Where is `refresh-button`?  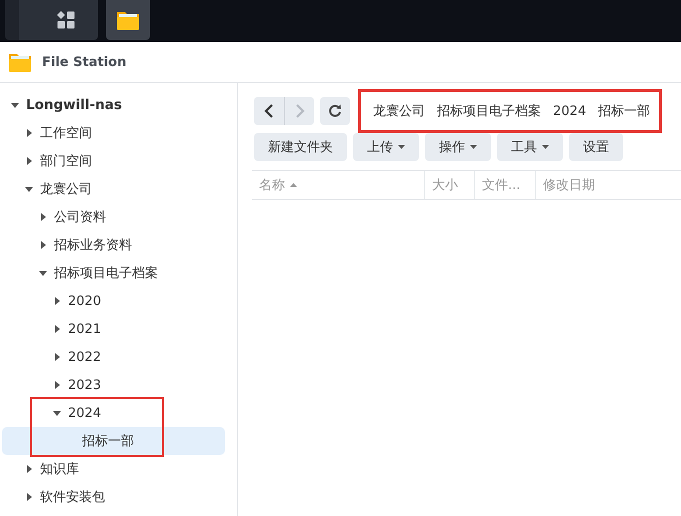
refresh-button is located at coordinates (335, 111).